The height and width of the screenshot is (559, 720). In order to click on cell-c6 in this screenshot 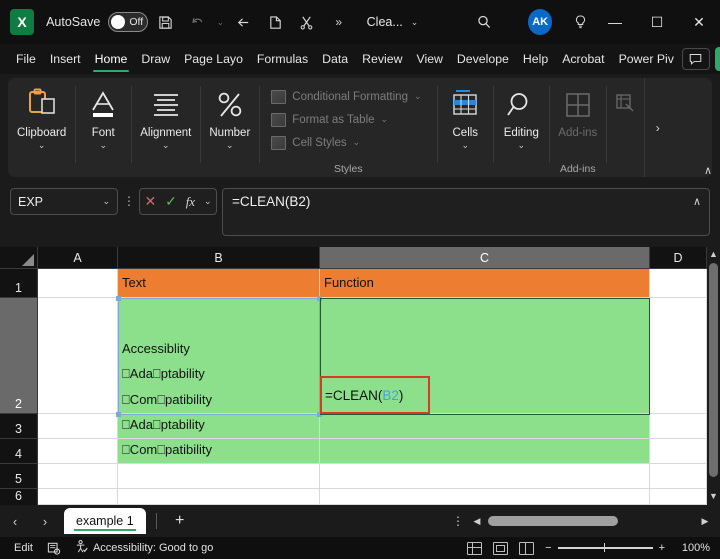, I will do `click(485, 497)`.